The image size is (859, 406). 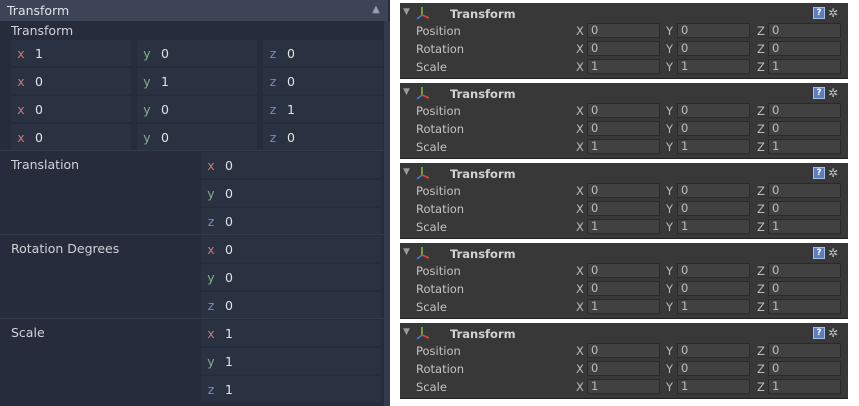 I want to click on matrix-r0-z-field: z0, so click(x=323, y=53).